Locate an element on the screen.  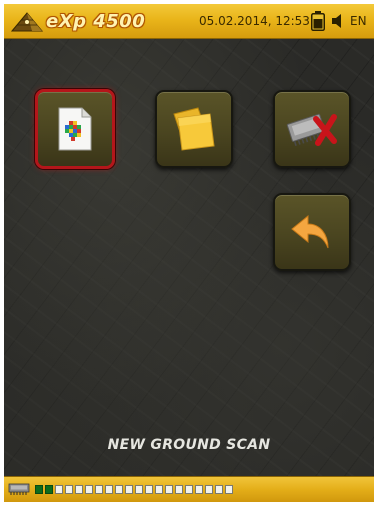
memory-chip-icon is located at coordinates (19, 489).